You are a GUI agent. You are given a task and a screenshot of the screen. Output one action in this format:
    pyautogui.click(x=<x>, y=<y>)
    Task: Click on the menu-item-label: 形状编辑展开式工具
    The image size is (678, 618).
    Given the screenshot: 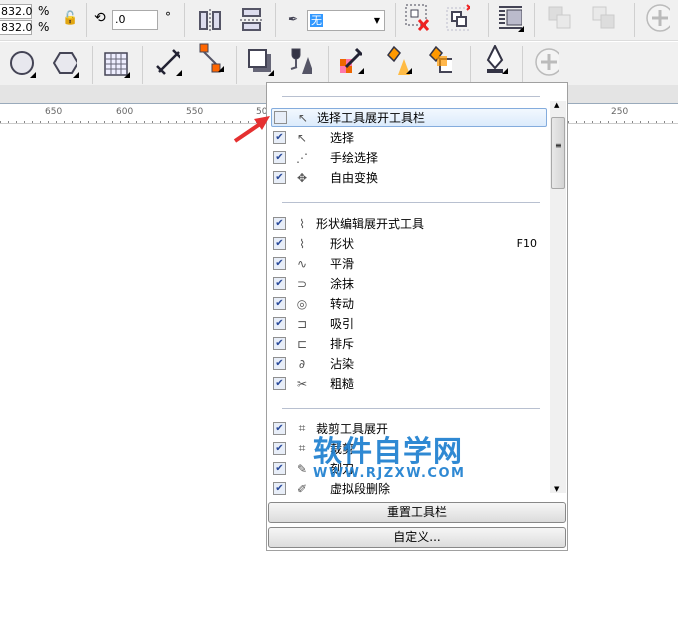 What is the action you would take?
    pyautogui.click(x=370, y=224)
    